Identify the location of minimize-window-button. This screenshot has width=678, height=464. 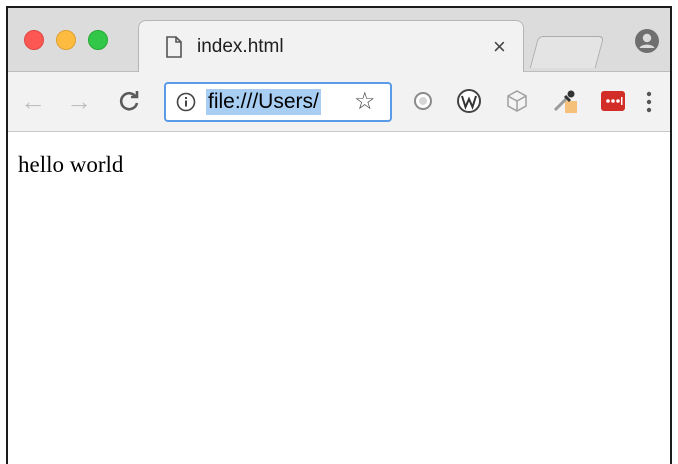
(66, 40).